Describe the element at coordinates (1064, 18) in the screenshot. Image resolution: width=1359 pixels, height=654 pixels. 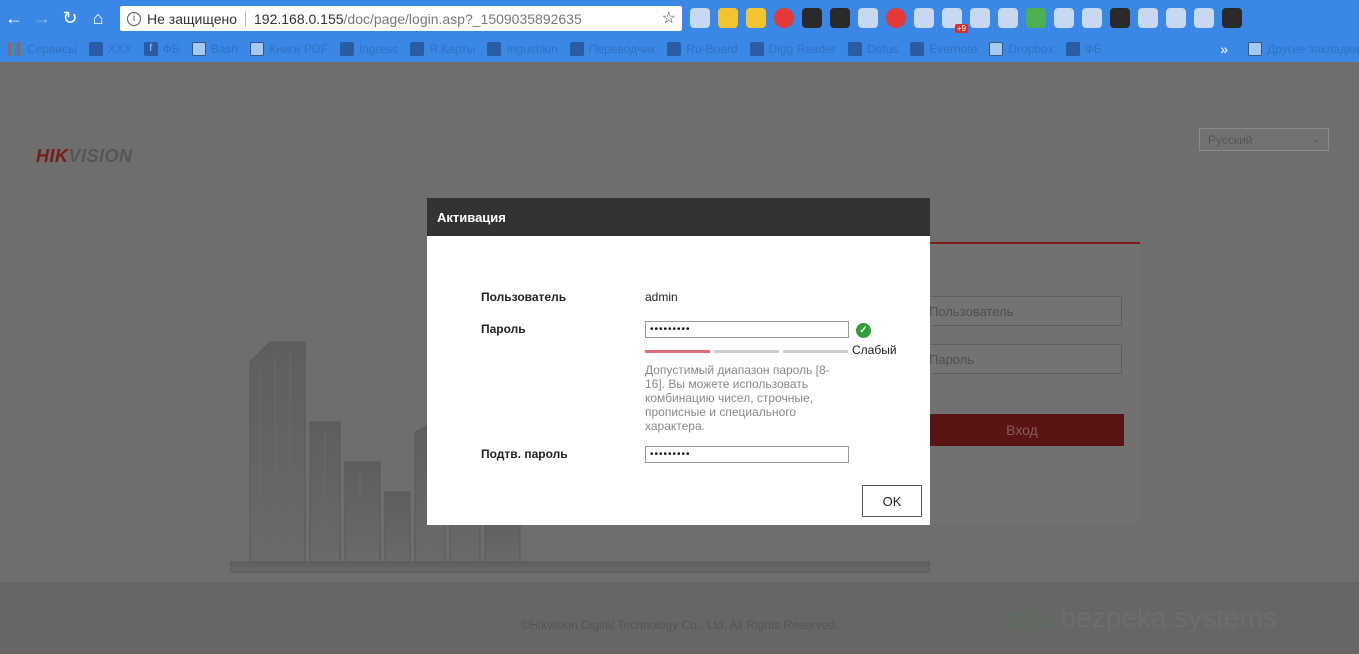
I see `hf-extension-icon` at that location.